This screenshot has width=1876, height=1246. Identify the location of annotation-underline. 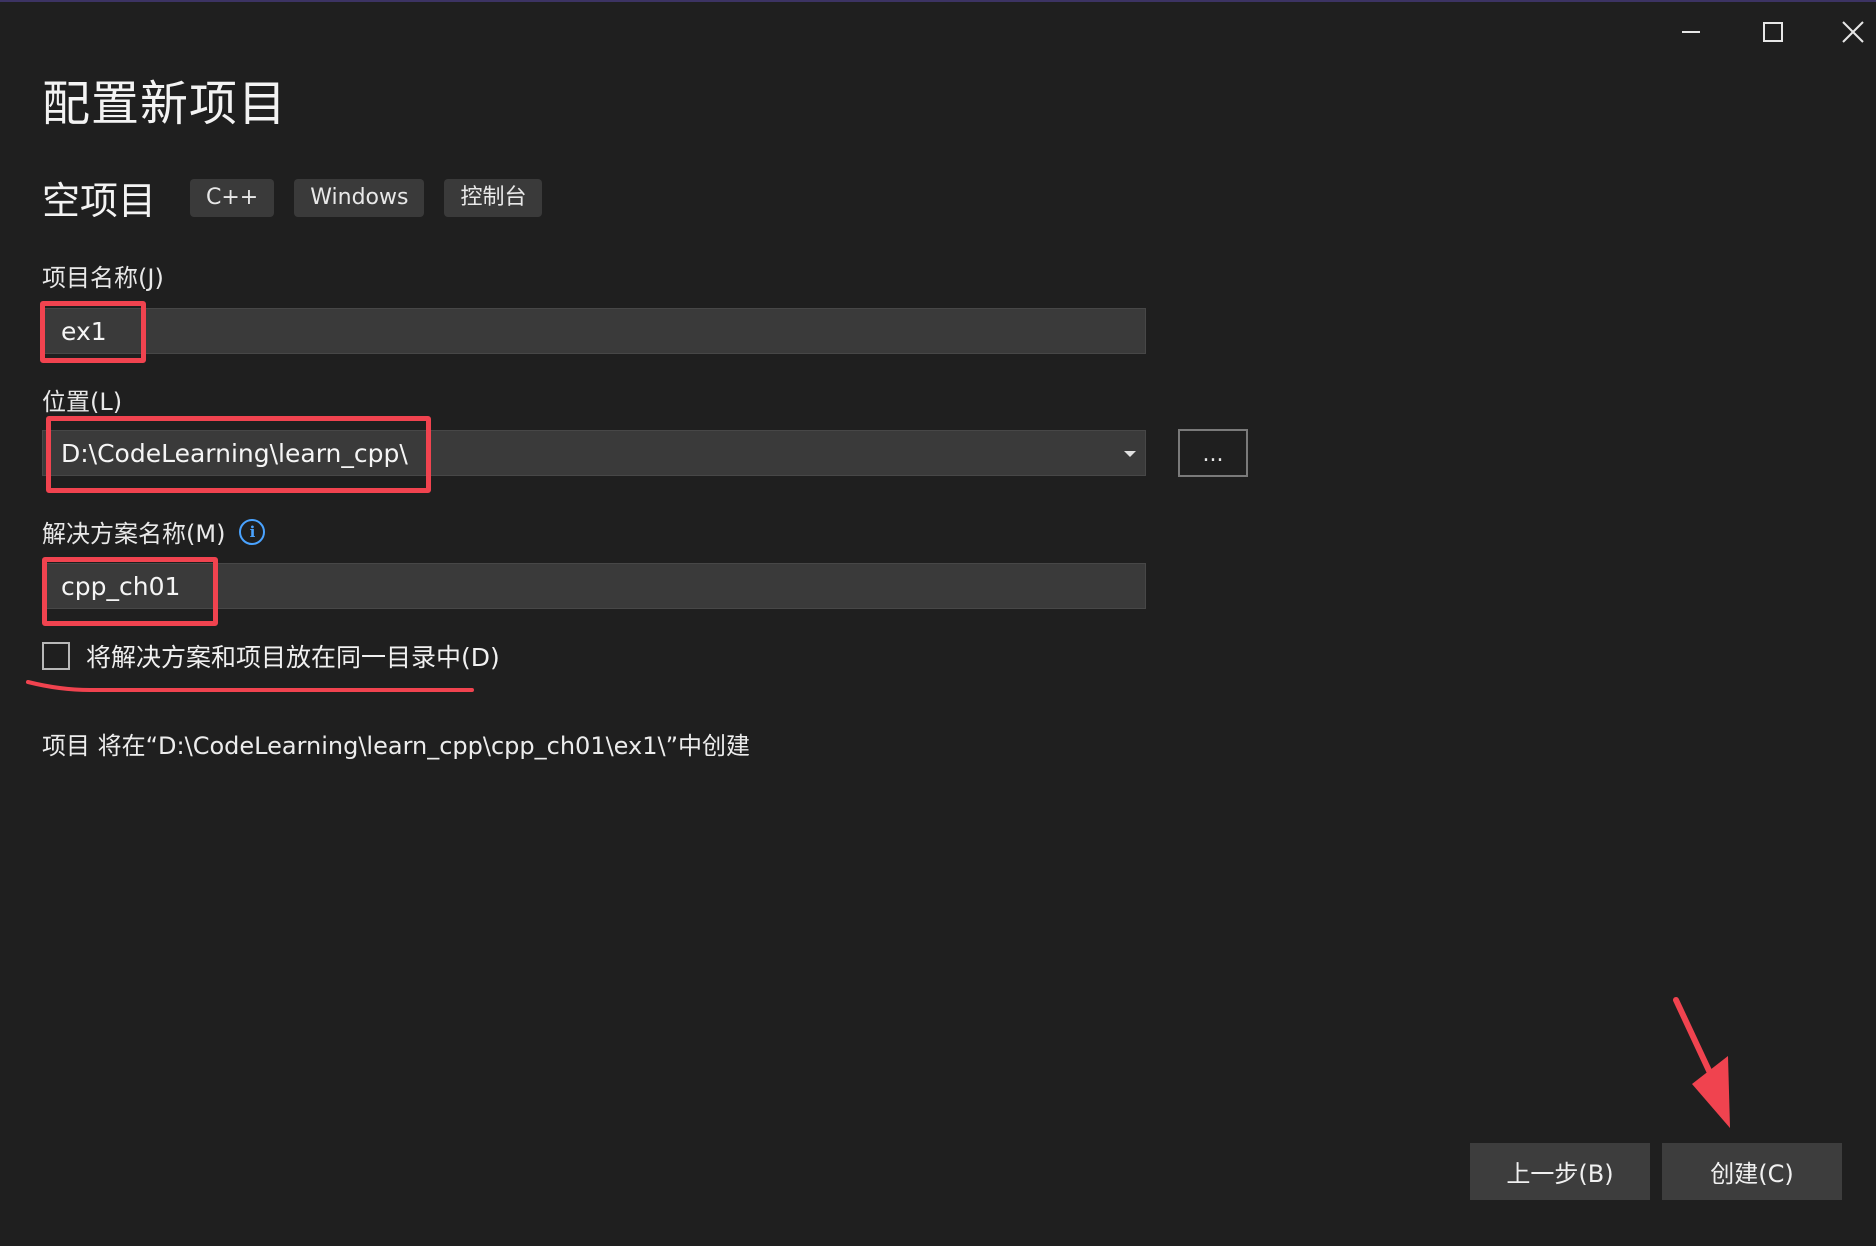
(250, 686).